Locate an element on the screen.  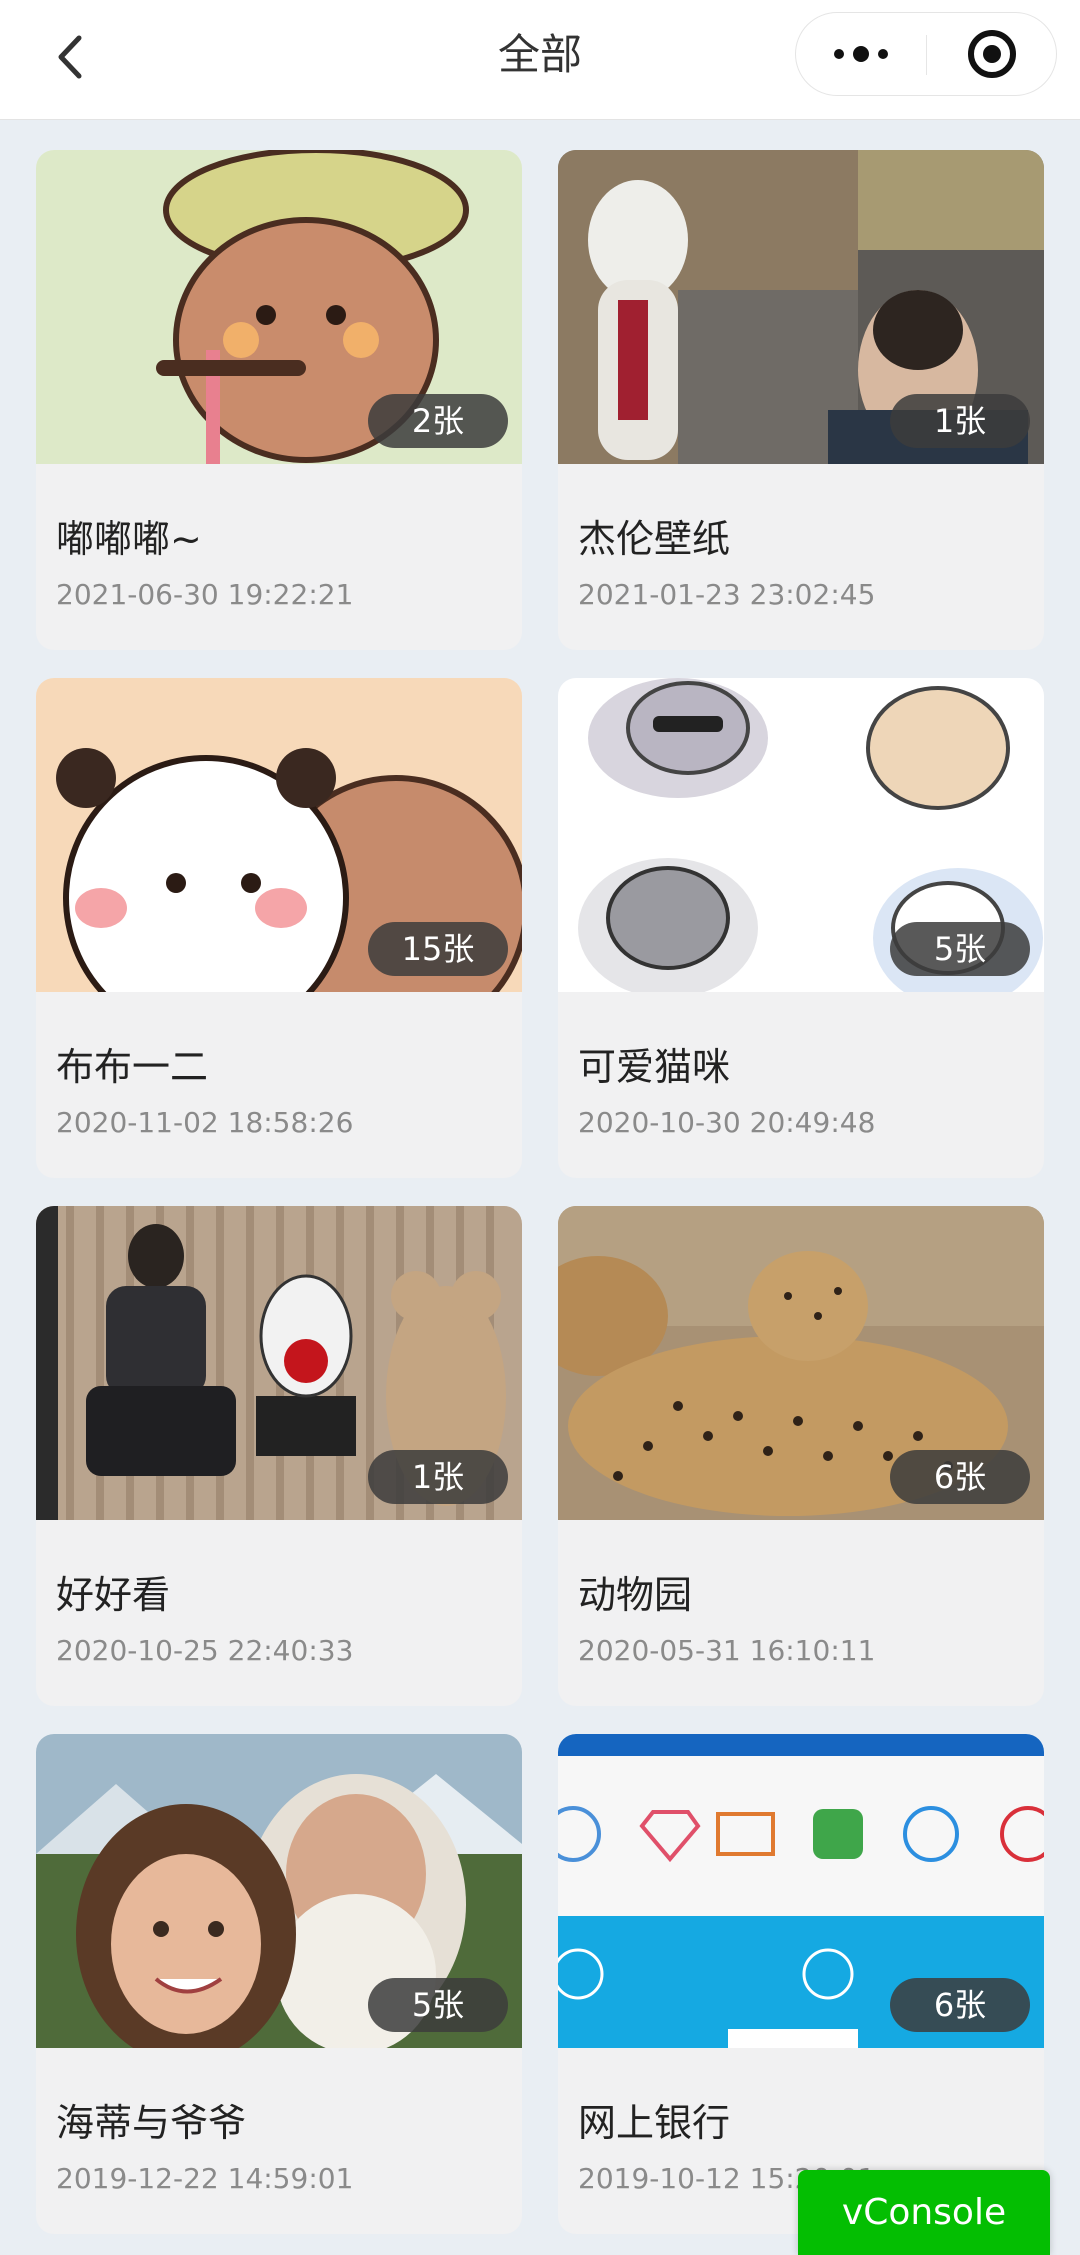
album-date: 2021-01-23 23:02:45 is located at coordinates (727, 594).